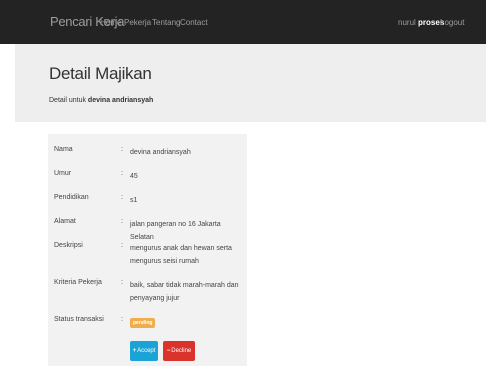 Image resolution: width=486 pixels, height=366 pixels. I want to click on subtitle-name: devina andriansyah, so click(120, 100).